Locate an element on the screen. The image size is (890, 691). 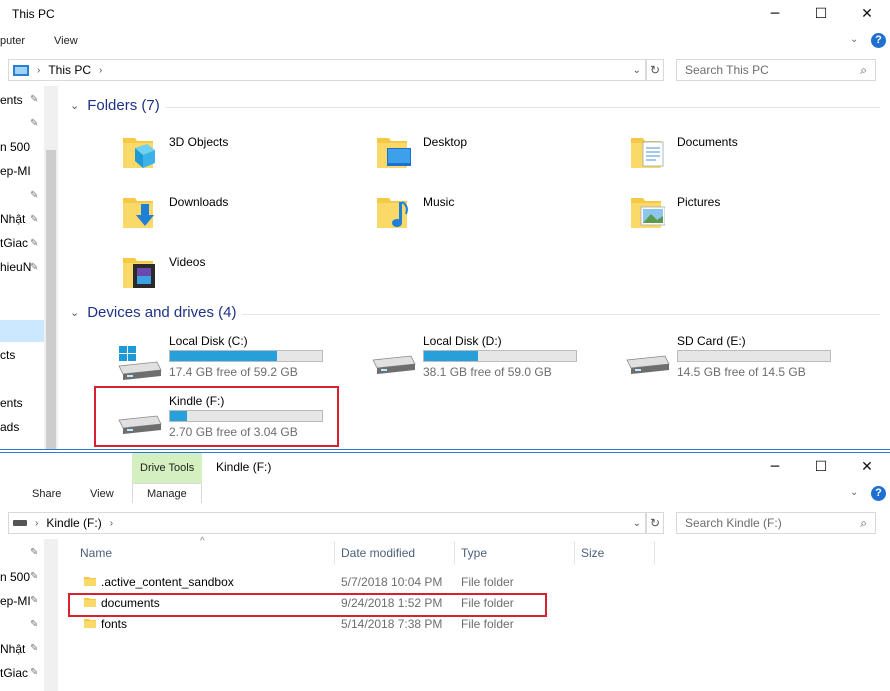
column-header-name: Name is located at coordinates (96, 553).